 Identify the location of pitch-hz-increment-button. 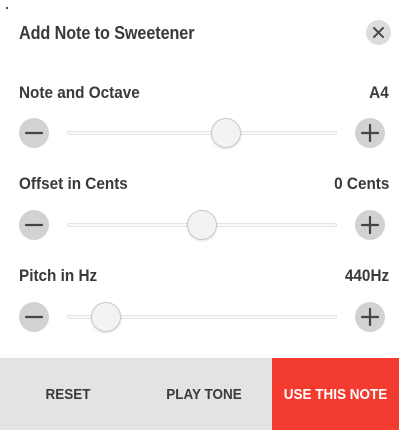
(370, 317).